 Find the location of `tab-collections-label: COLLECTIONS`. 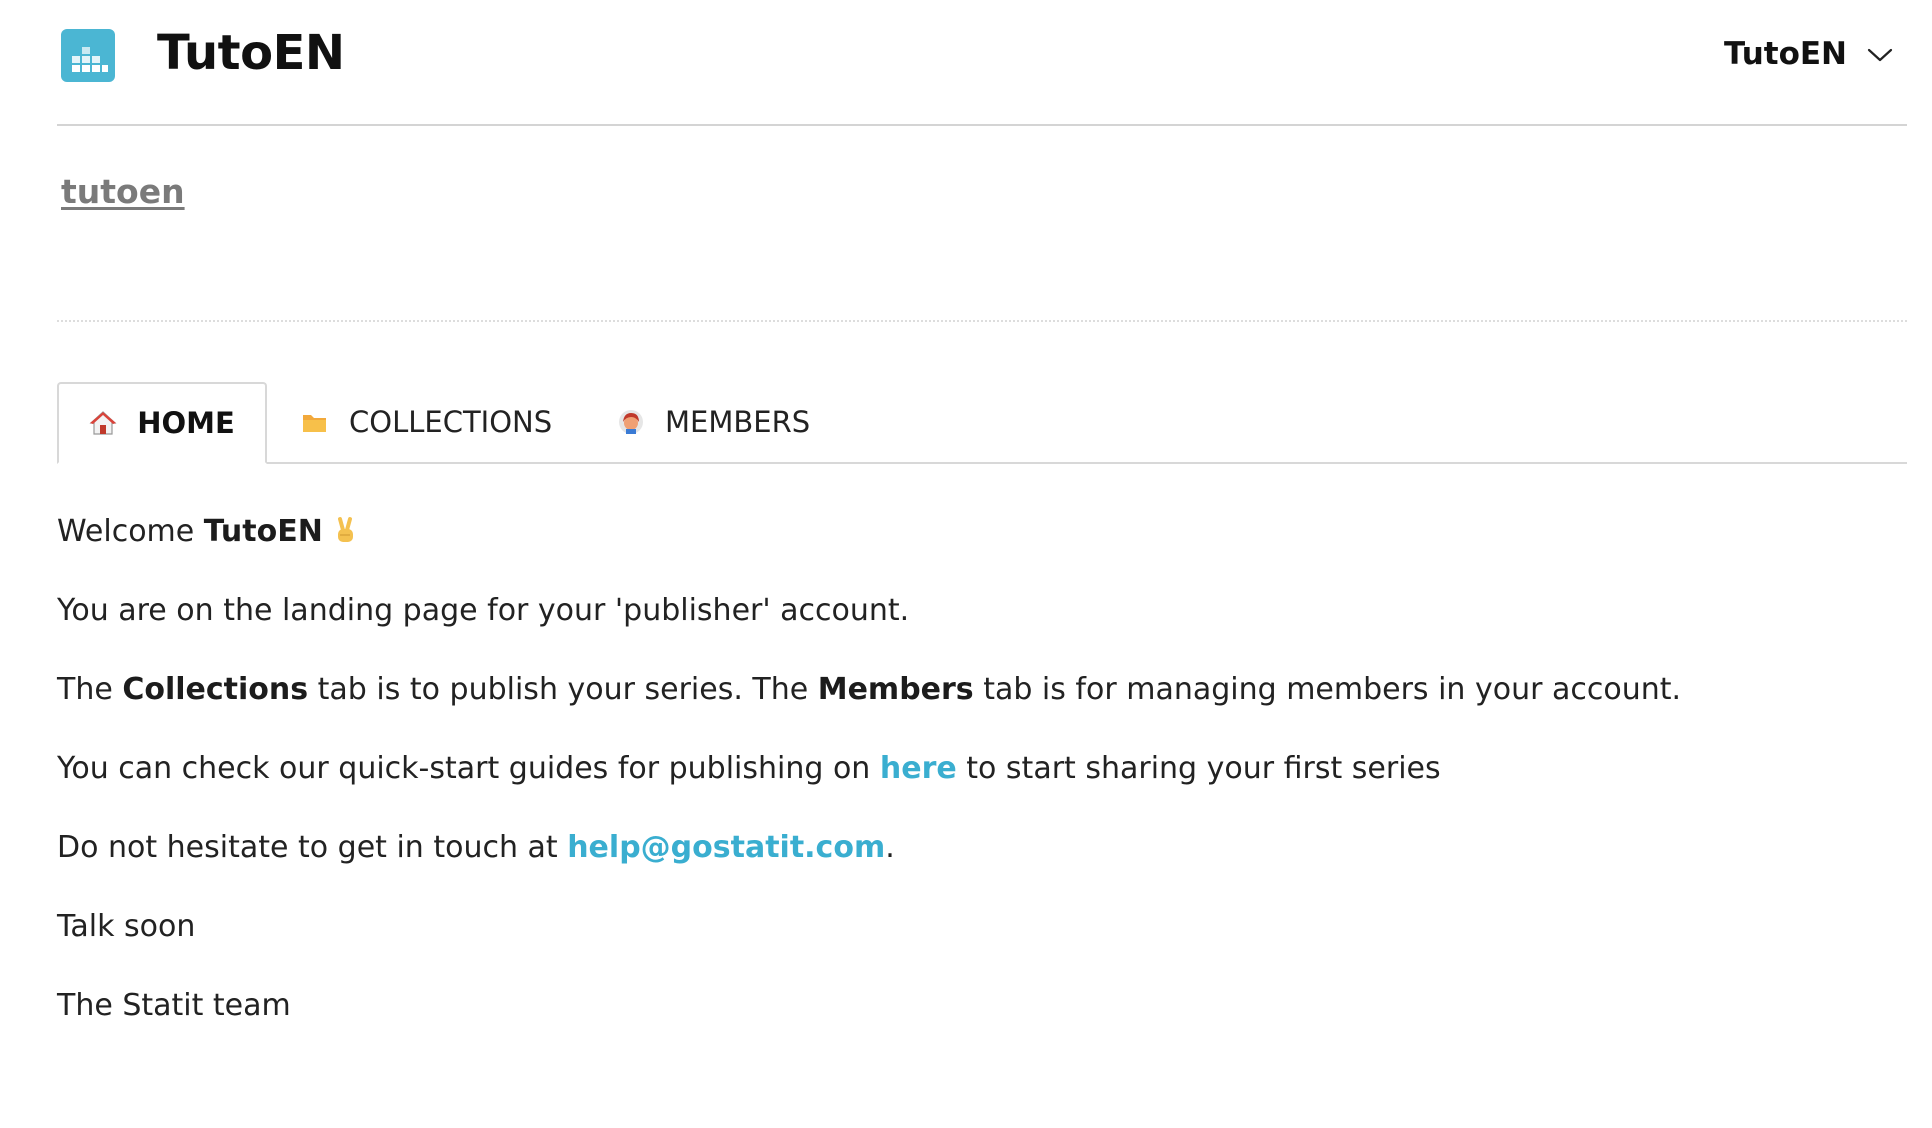

tab-collections-label: COLLECTIONS is located at coordinates (451, 422).